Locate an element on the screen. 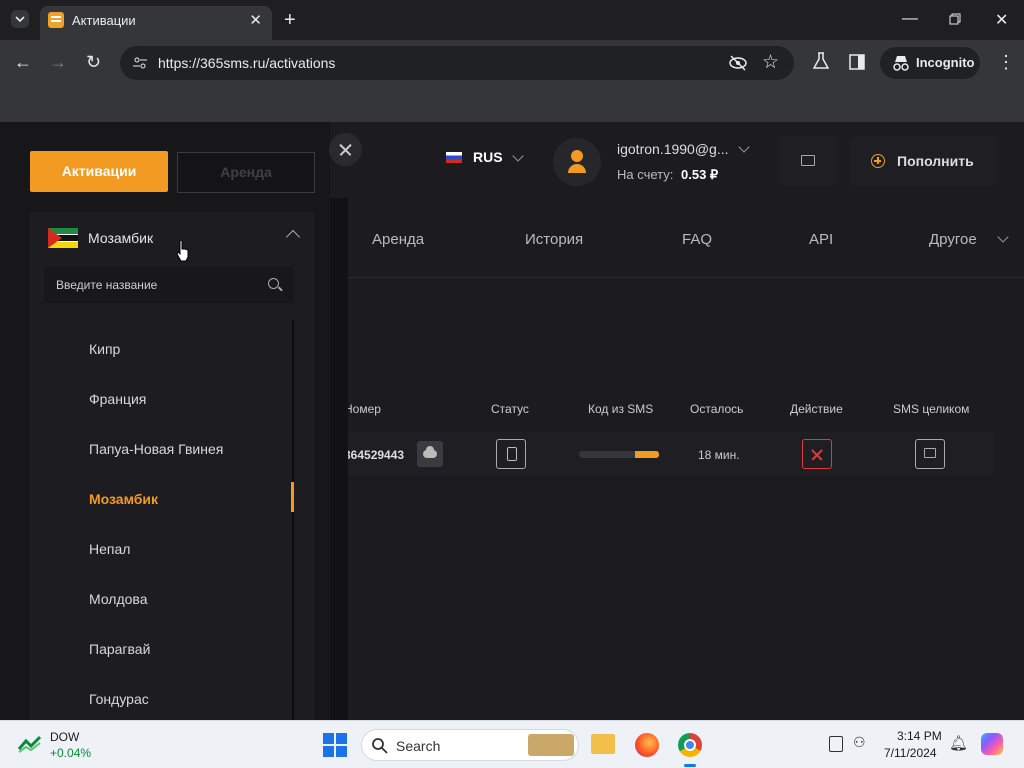 The width and height of the screenshot is (1024, 768). stock-name: DOW is located at coordinates (64, 737).